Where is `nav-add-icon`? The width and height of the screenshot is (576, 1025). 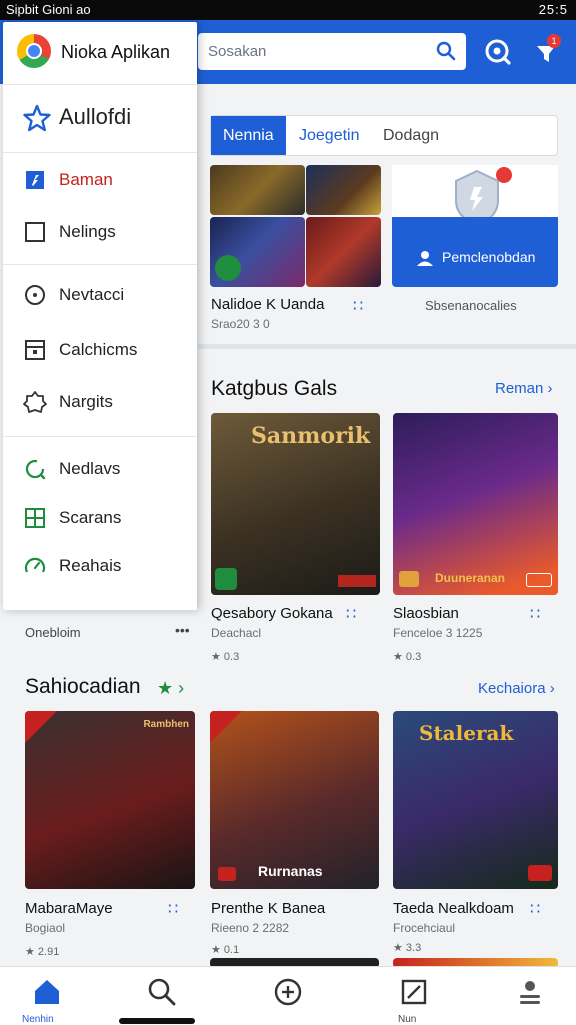
nav-add-icon is located at coordinates (288, 992).